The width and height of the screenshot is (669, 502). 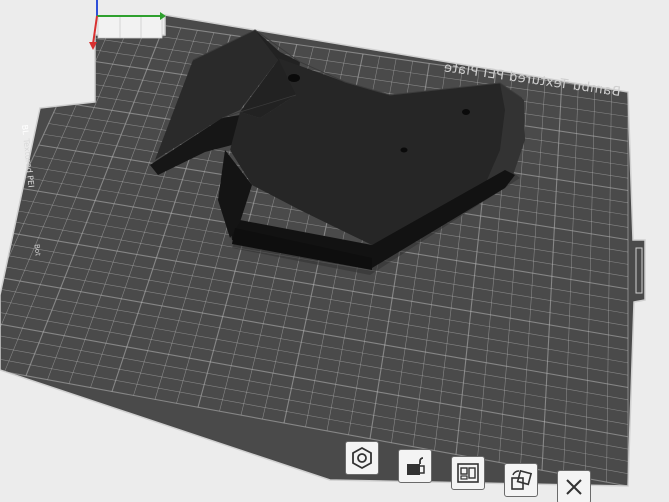 I want to click on hex-nut-icon, so click(x=362, y=458).